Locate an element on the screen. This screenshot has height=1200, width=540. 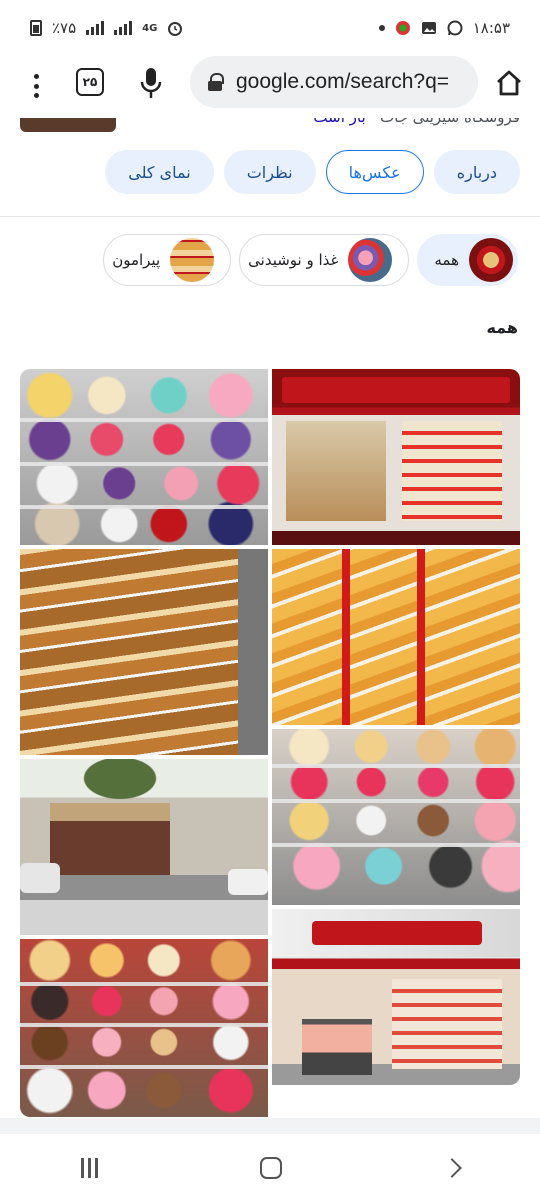
home-button-icon is located at coordinates (271, 1168).